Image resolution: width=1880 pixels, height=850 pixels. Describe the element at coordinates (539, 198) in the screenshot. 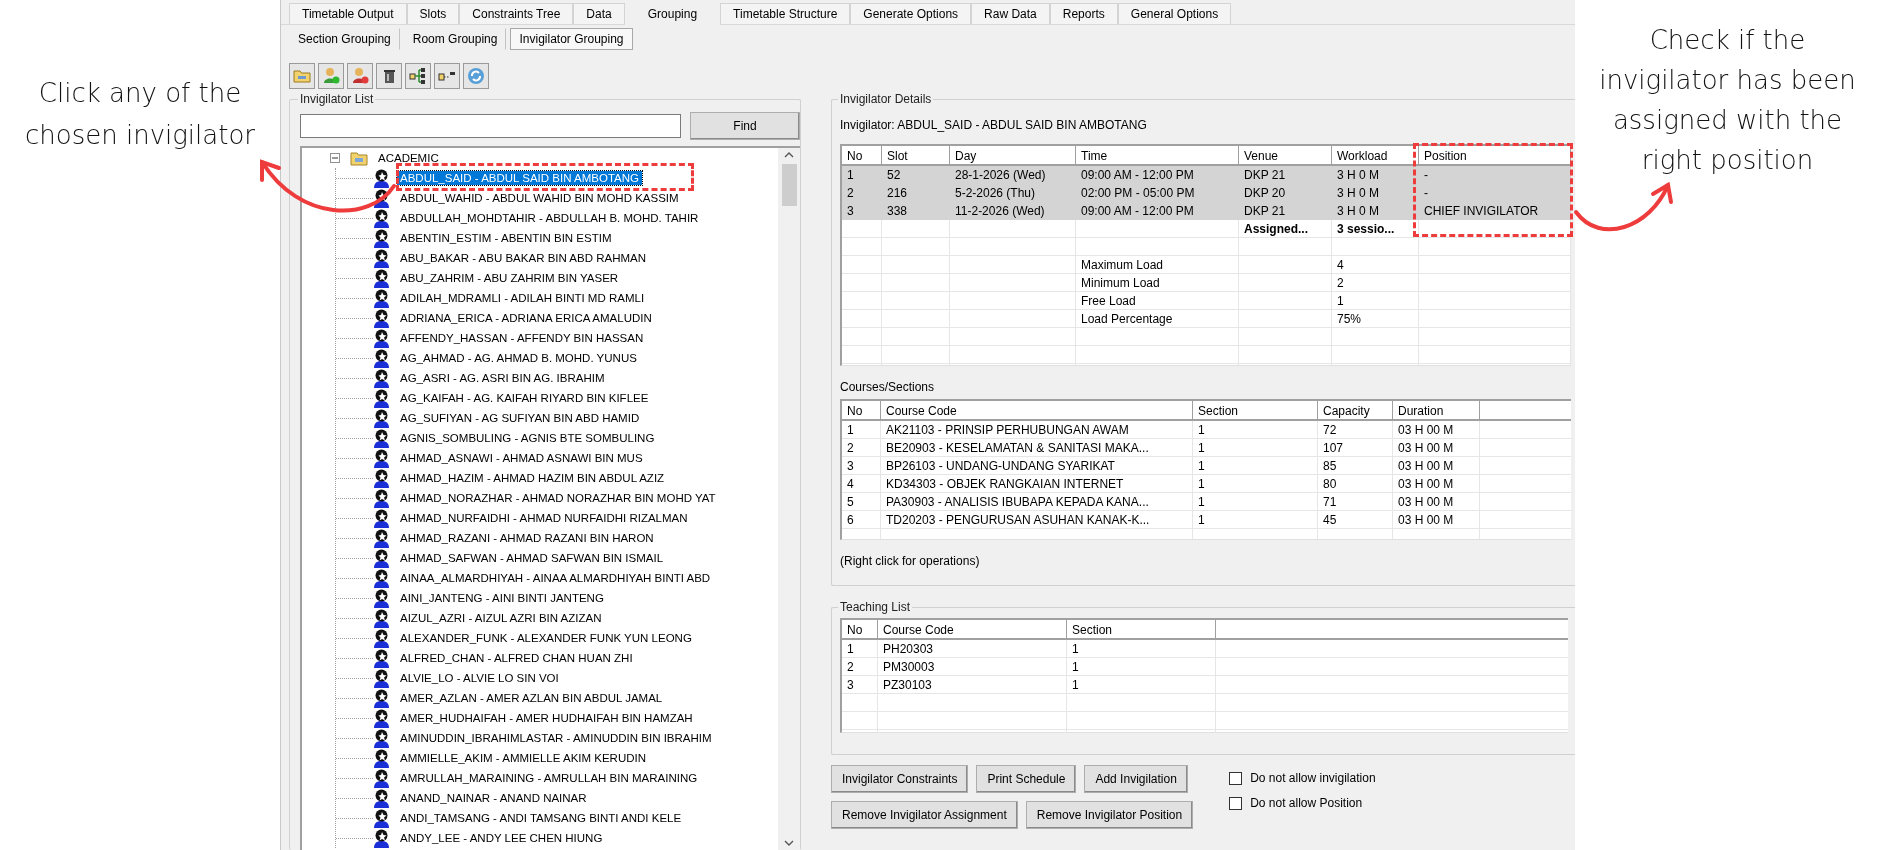

I see `tree-item: ABDUL_WAHID - ABDUL WAHID BIN MOHD KASSIM` at that location.